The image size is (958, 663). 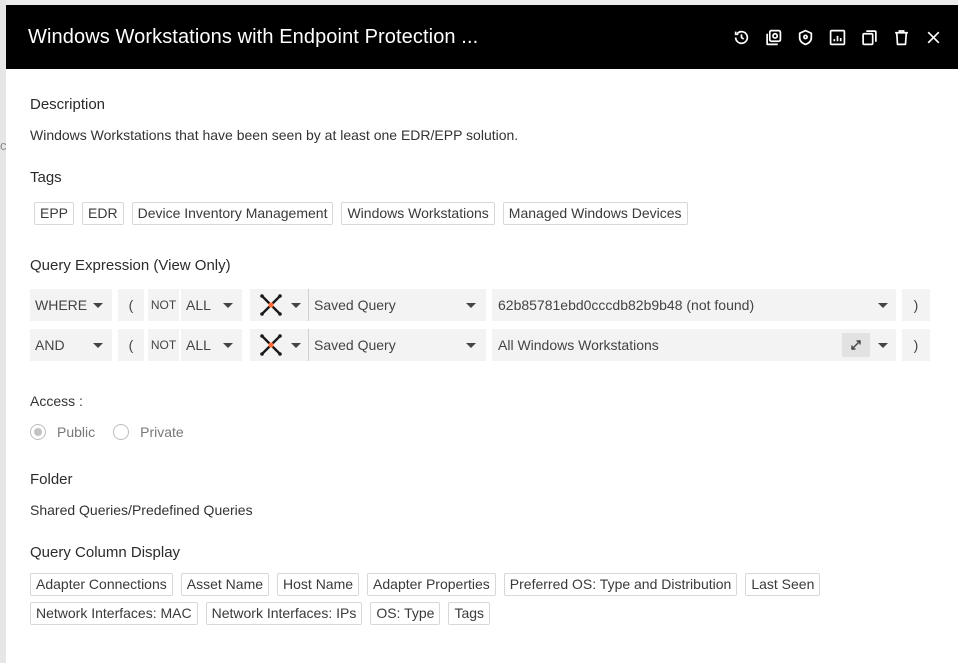 What do you see at coordinates (103, 213) in the screenshot?
I see `tag-chip: EDR` at bounding box center [103, 213].